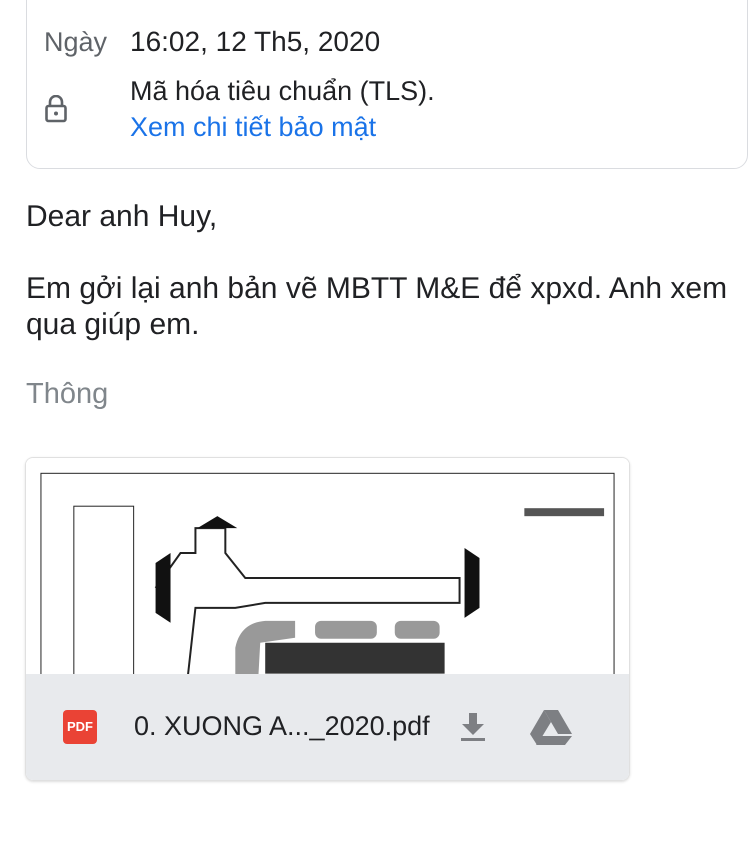 This screenshot has height=850, width=750. Describe the element at coordinates (473, 727) in the screenshot. I see `download-icon` at that location.